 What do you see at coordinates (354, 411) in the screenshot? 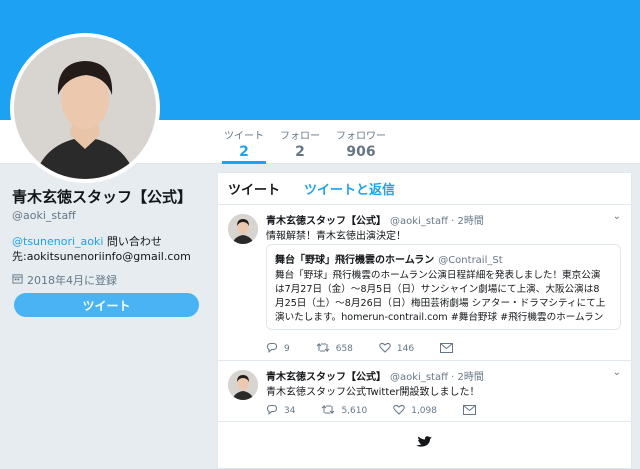
I see `retweet-count: 5,610` at bounding box center [354, 411].